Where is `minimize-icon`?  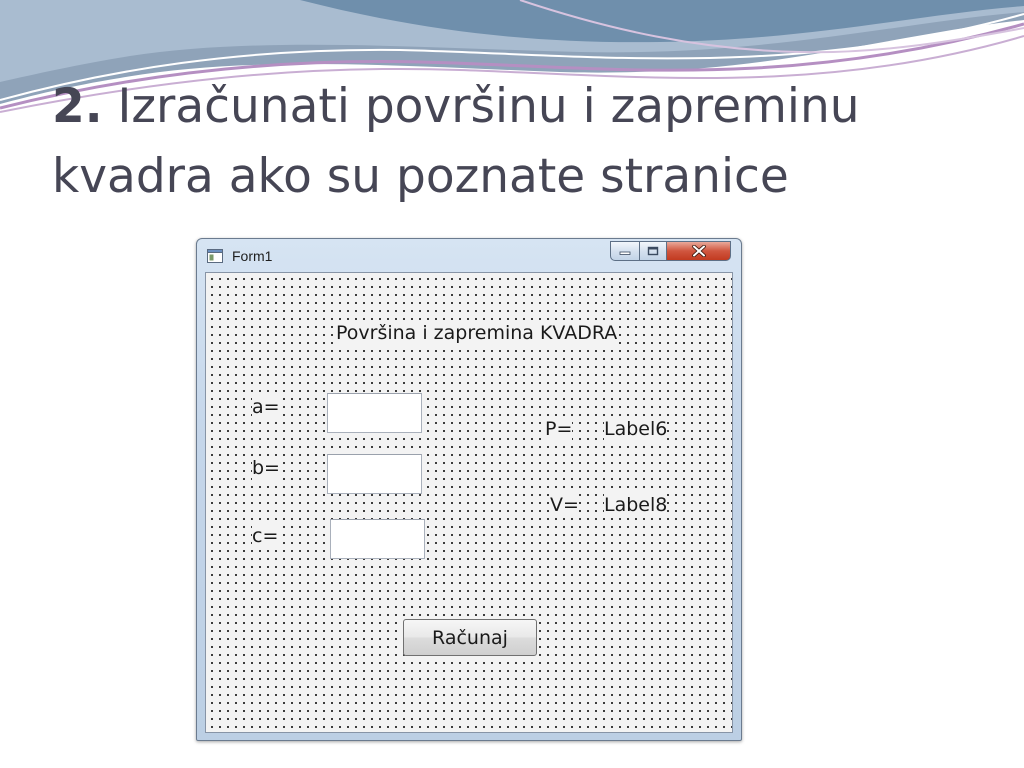
minimize-icon is located at coordinates (625, 253).